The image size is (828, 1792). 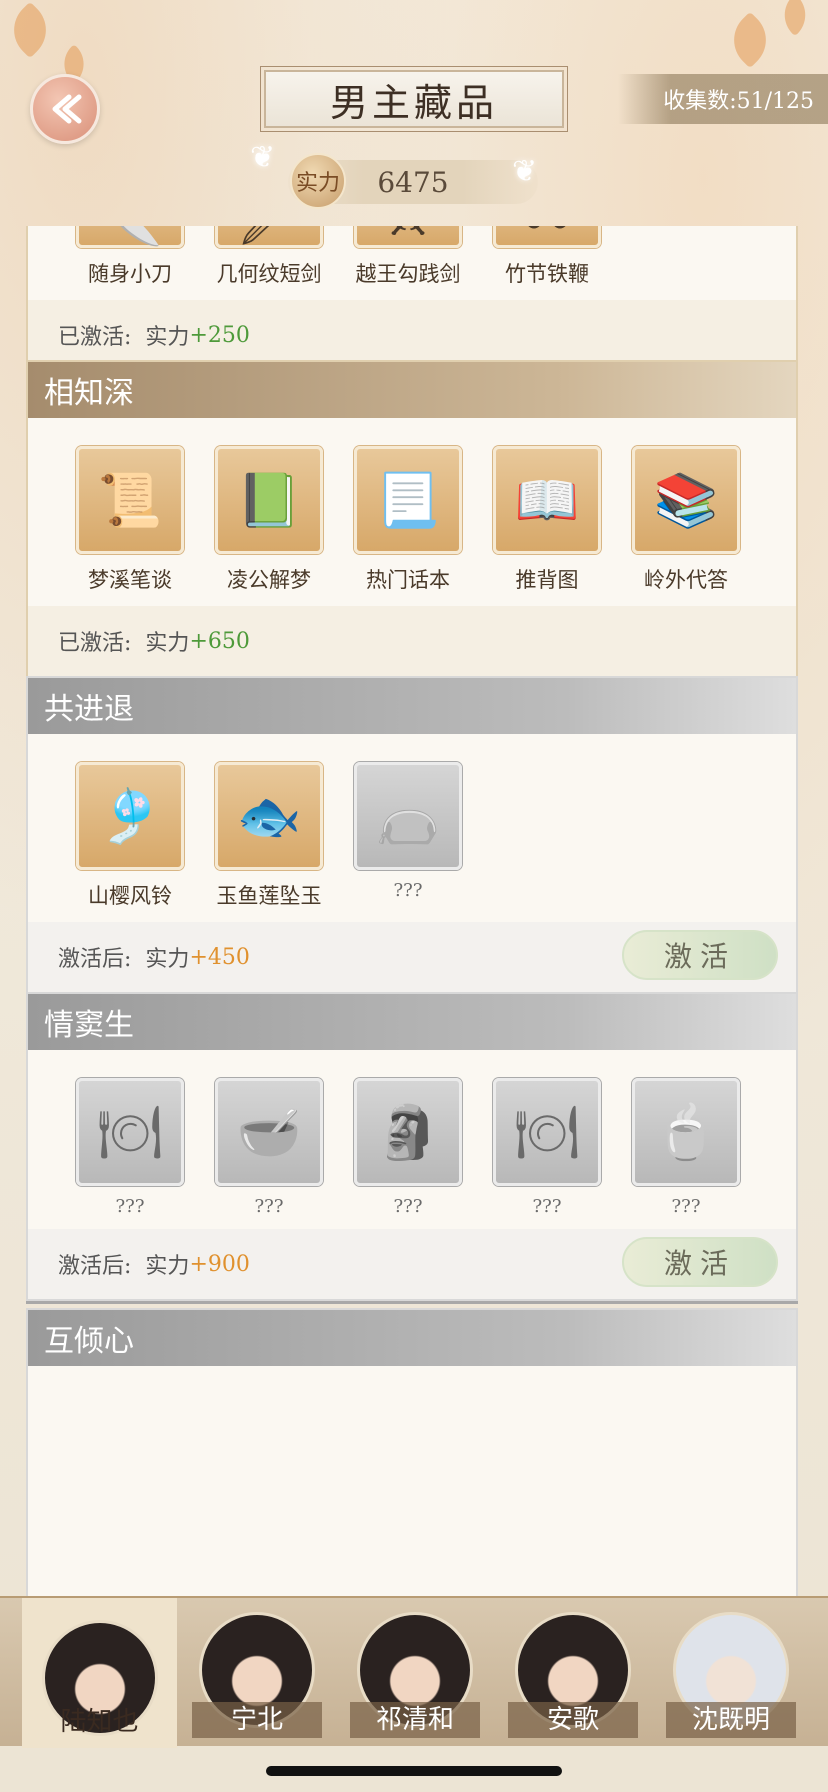 I want to click on locked-dish-icon: 🍽, so click(x=547, y=1132).